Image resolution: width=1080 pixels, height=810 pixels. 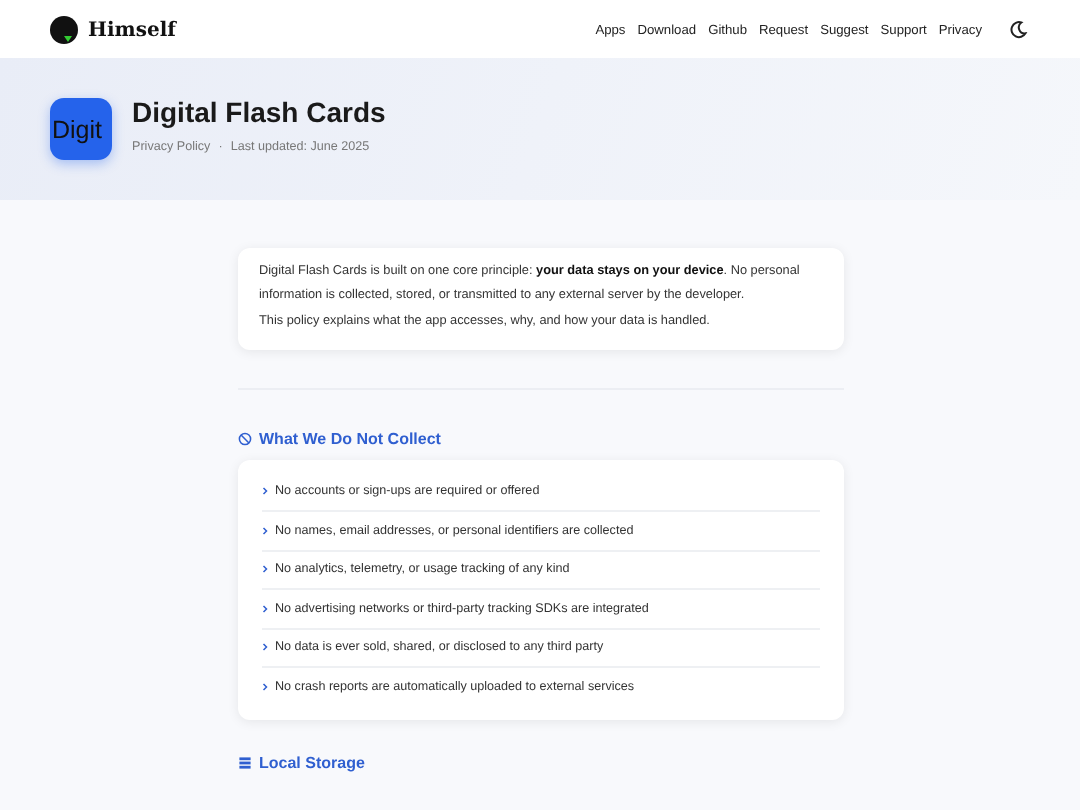 What do you see at coordinates (244, 438) in the screenshot?
I see `prohibited-icon` at bounding box center [244, 438].